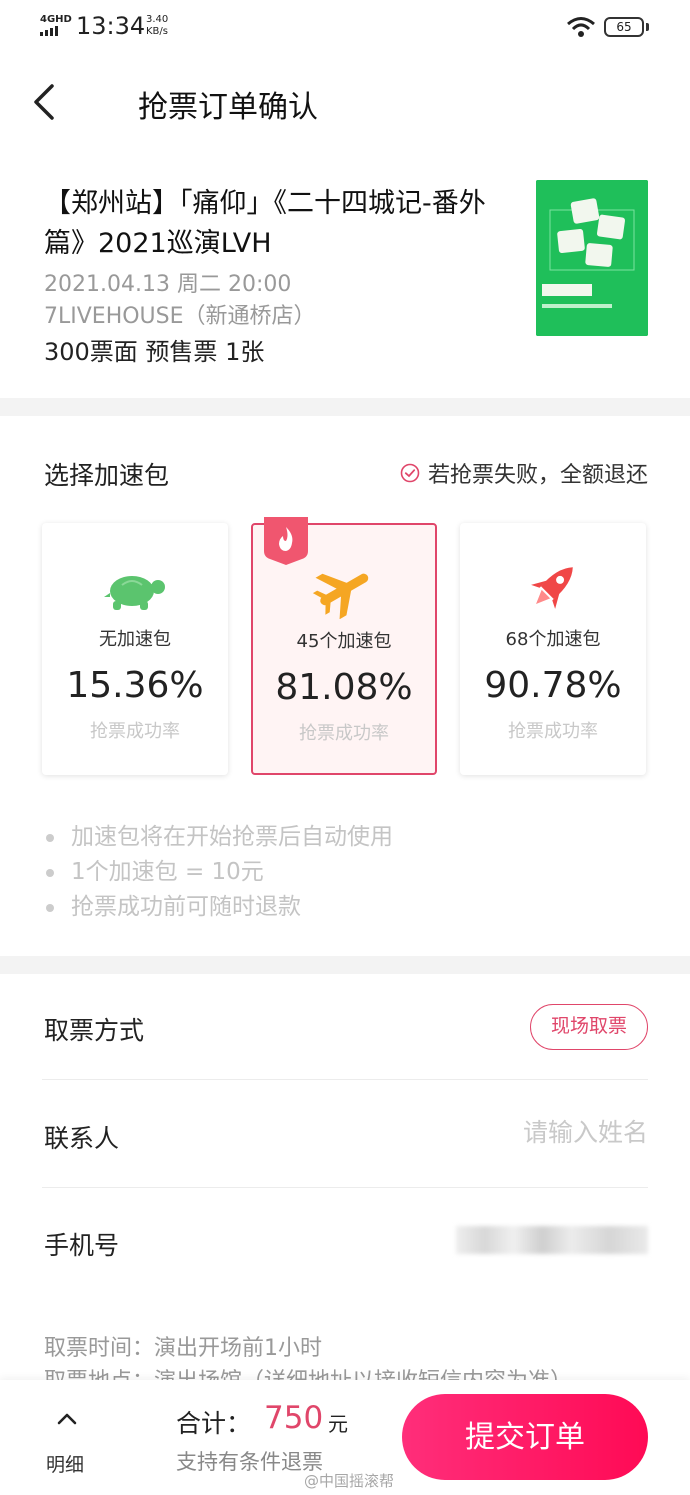 The image size is (690, 1495). Describe the element at coordinates (167, 872) in the screenshot. I see `note-text: 1个加速包 = 10元` at that location.